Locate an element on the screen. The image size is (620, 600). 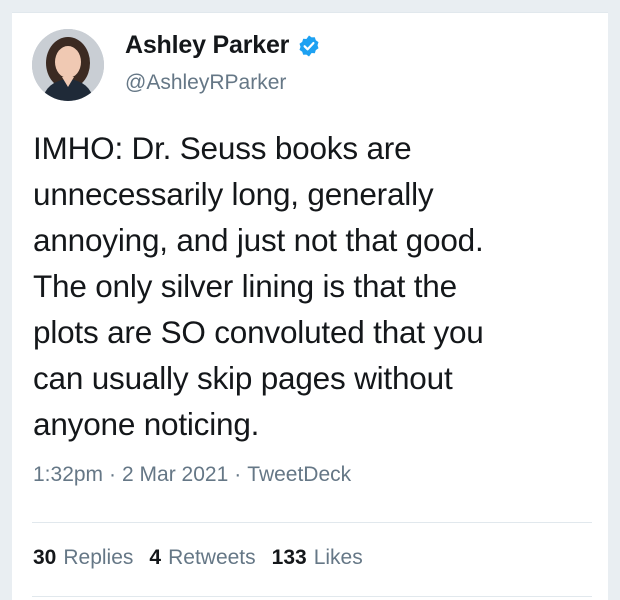
tweet-date: 2 Mar 2021 is located at coordinates (175, 475).